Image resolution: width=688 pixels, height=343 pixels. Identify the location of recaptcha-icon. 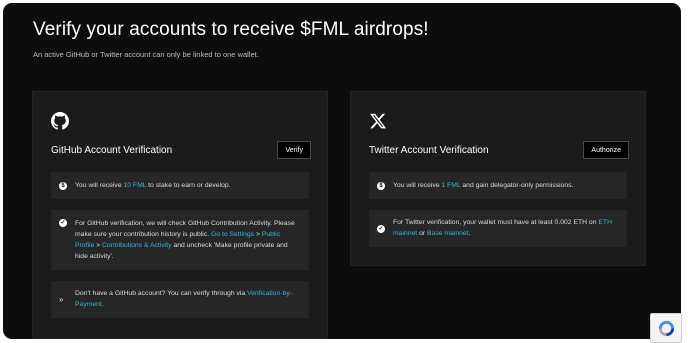
(666, 328).